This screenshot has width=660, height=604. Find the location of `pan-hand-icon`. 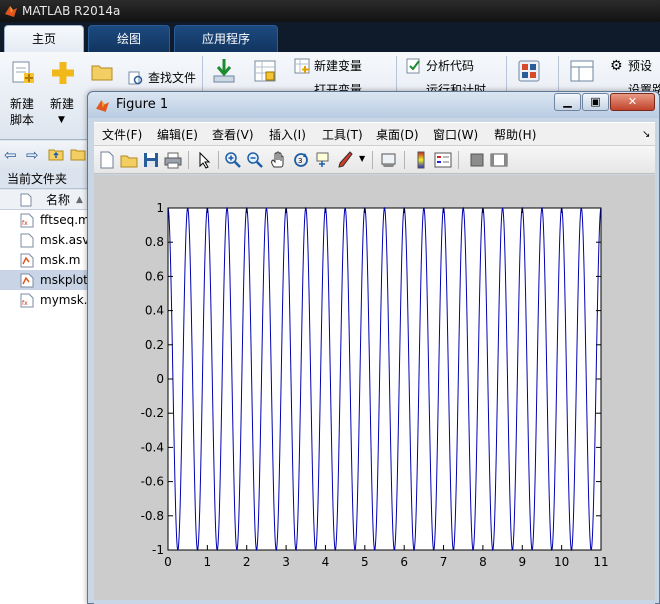

pan-hand-icon is located at coordinates (278, 160).